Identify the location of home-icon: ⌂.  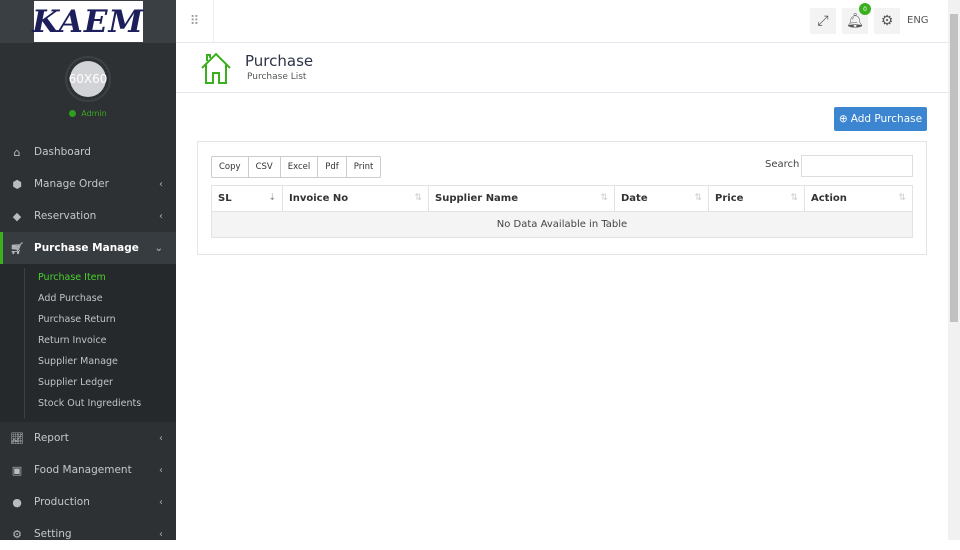
(17, 152).